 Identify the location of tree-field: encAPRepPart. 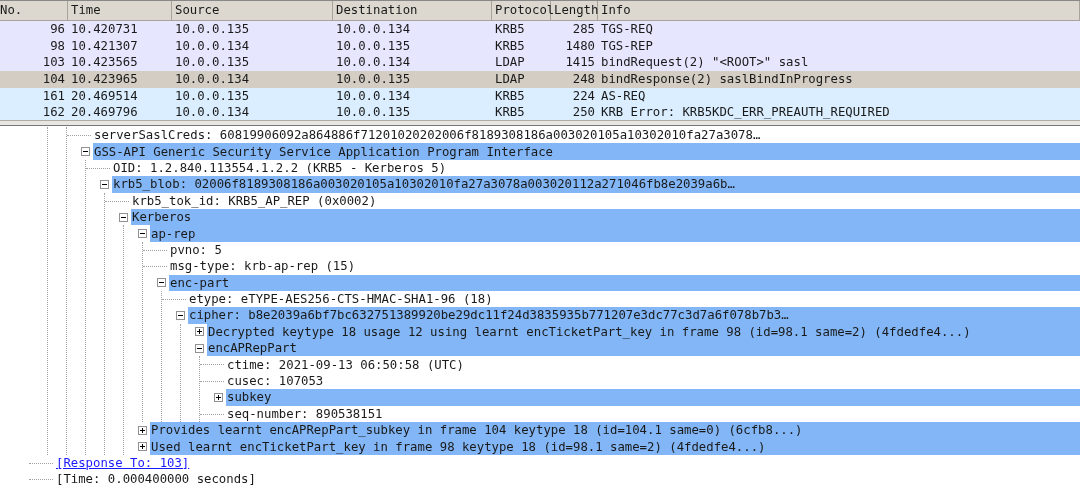
(252, 348).